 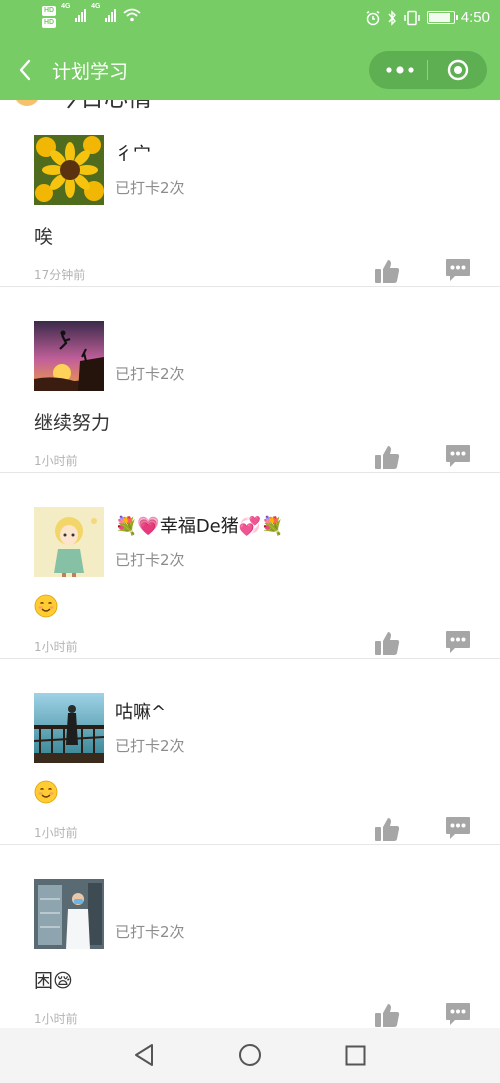 I want to click on page-title: 计划学习, so click(x=90, y=72).